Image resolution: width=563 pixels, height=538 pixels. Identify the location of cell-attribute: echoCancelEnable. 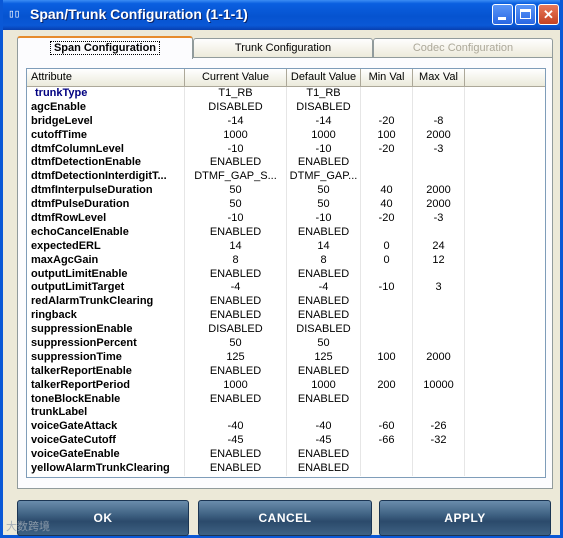
(106, 232).